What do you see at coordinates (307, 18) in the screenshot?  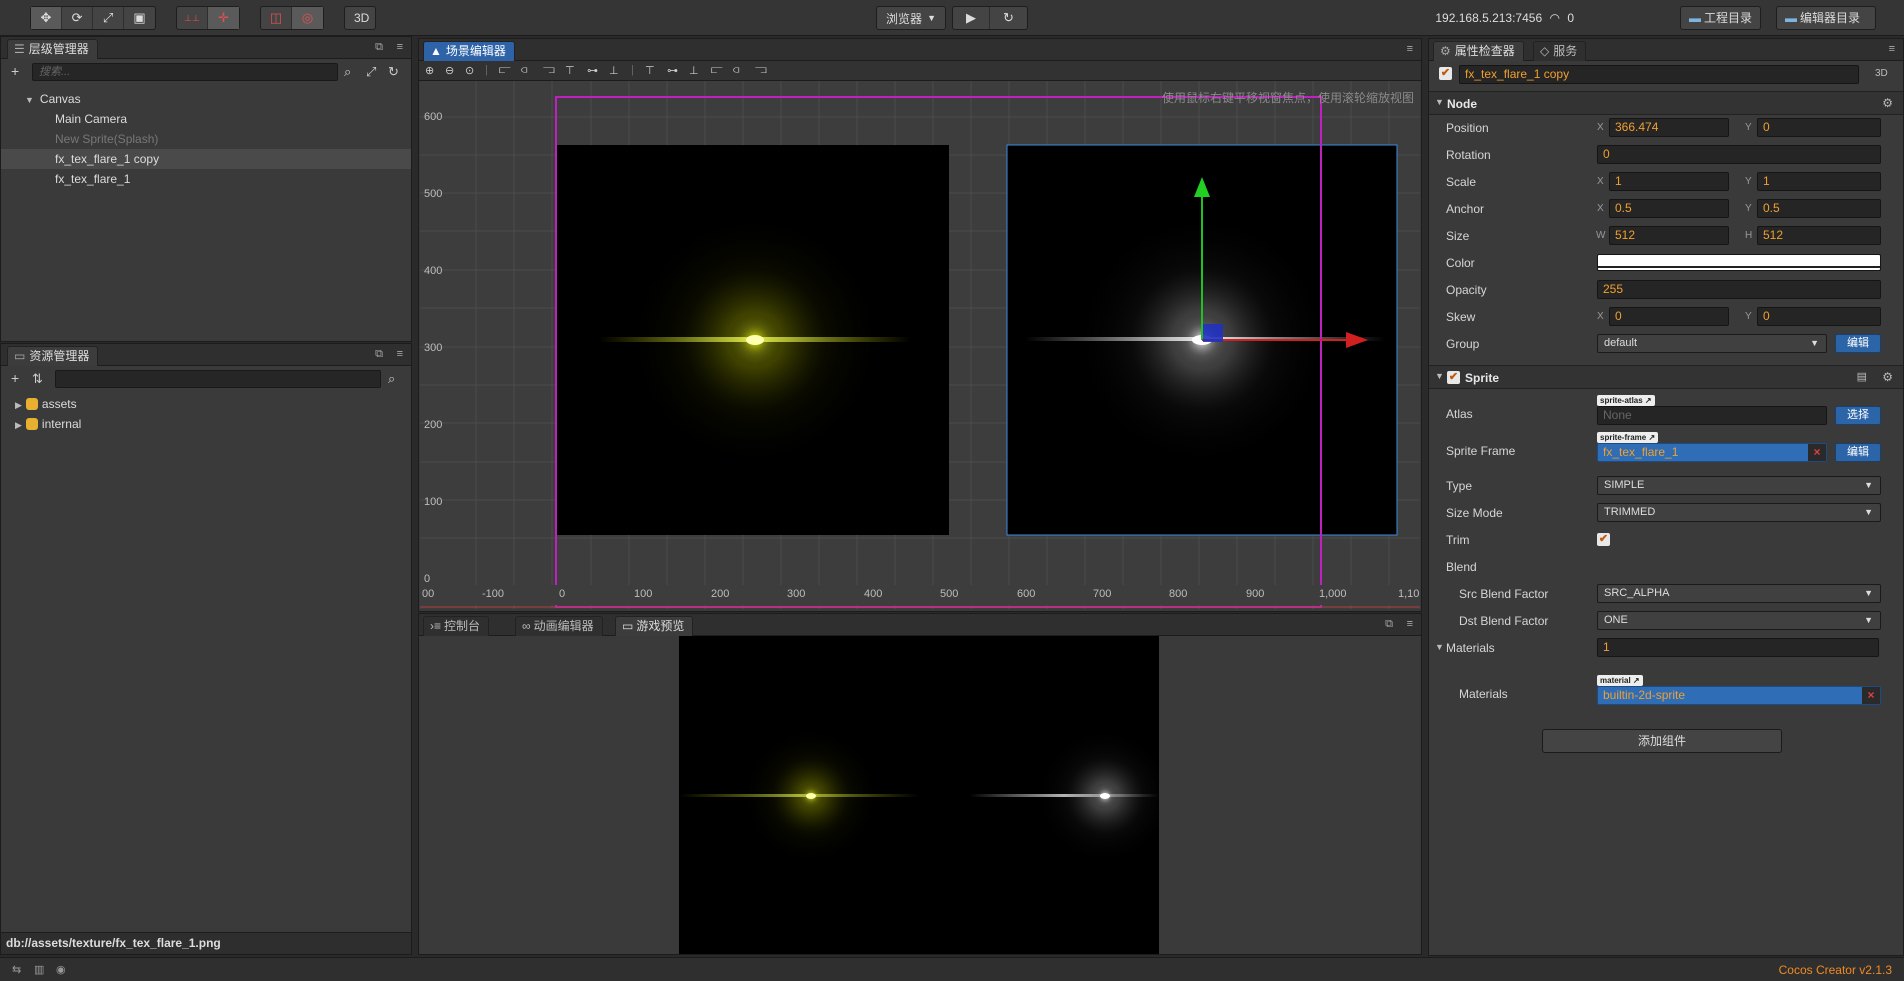 I see `grid-icon: ◎` at bounding box center [307, 18].